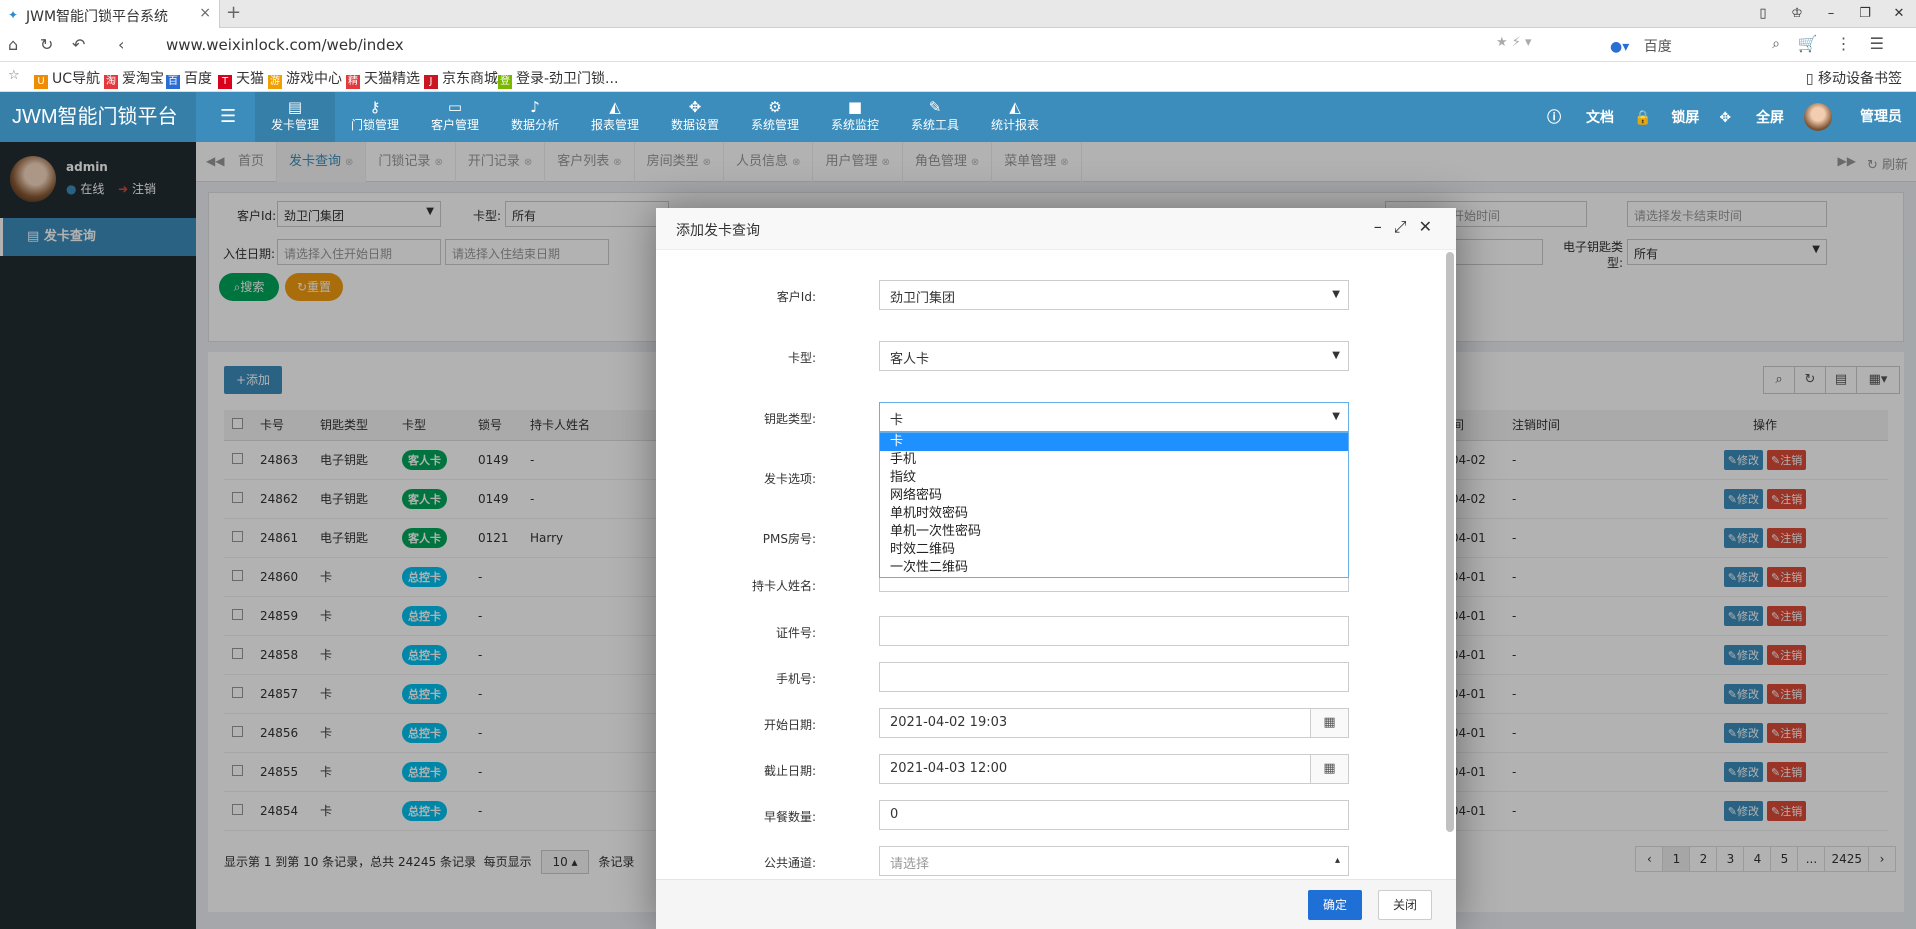  What do you see at coordinates (78, 44) in the screenshot?
I see `undo-icon: ↶` at bounding box center [78, 44].